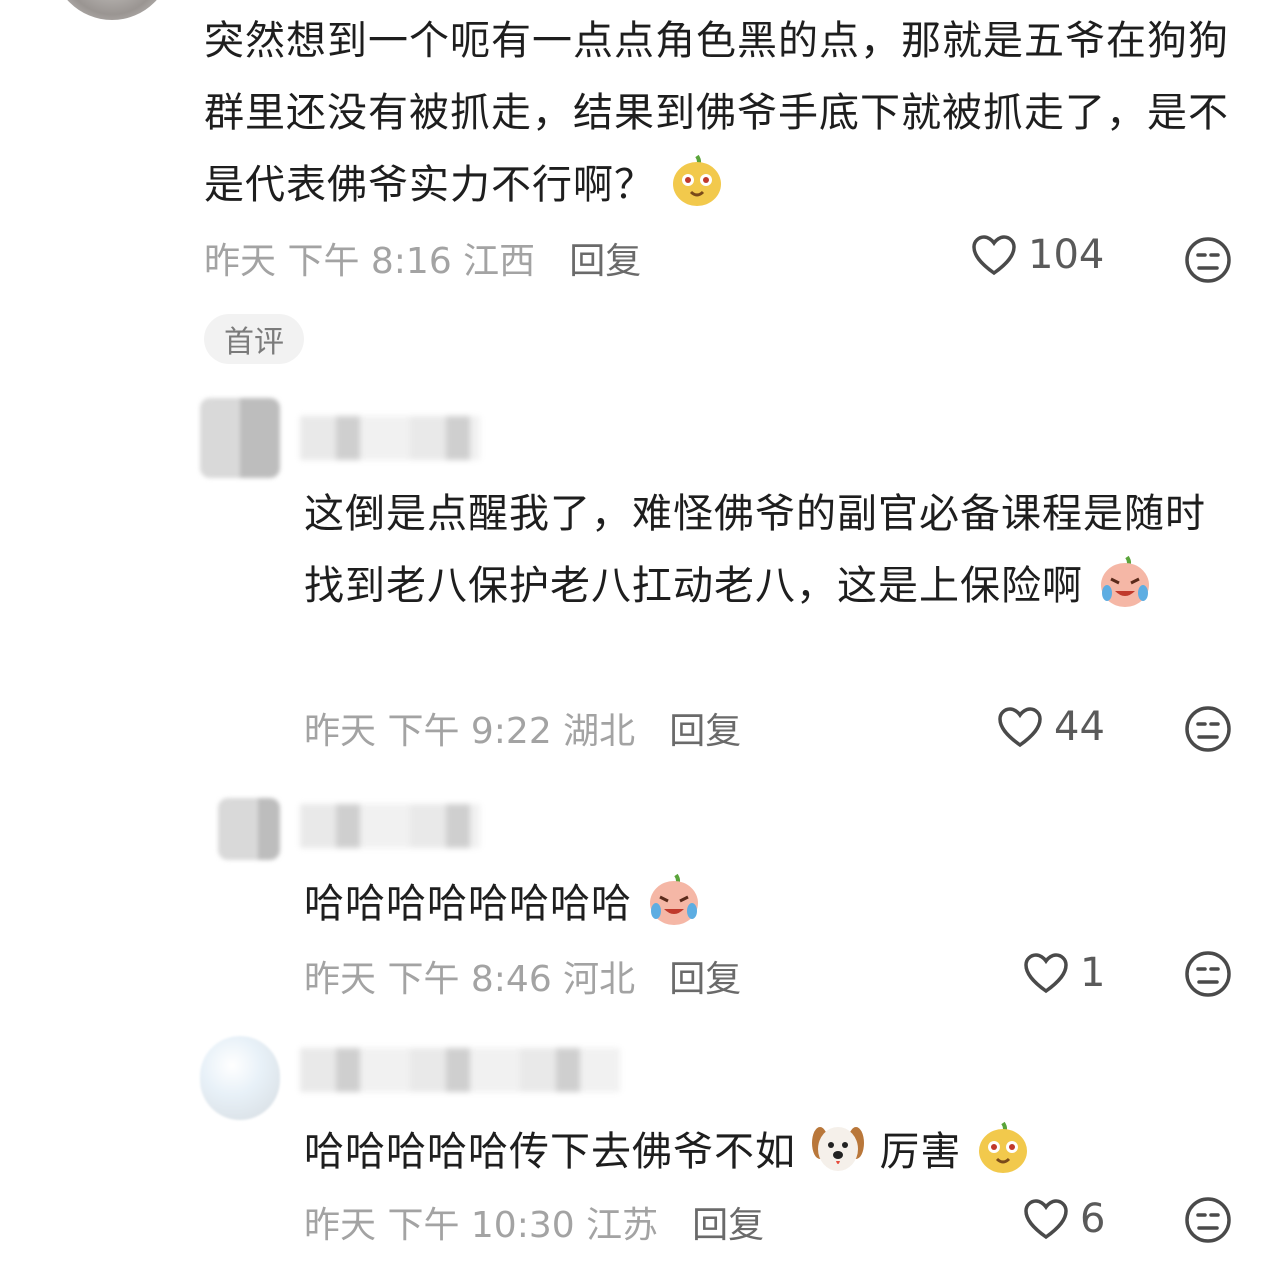 The width and height of the screenshot is (1280, 1279). What do you see at coordinates (470, 979) in the screenshot?
I see `comment-time: 昨天 下午 8:46 河北` at bounding box center [470, 979].